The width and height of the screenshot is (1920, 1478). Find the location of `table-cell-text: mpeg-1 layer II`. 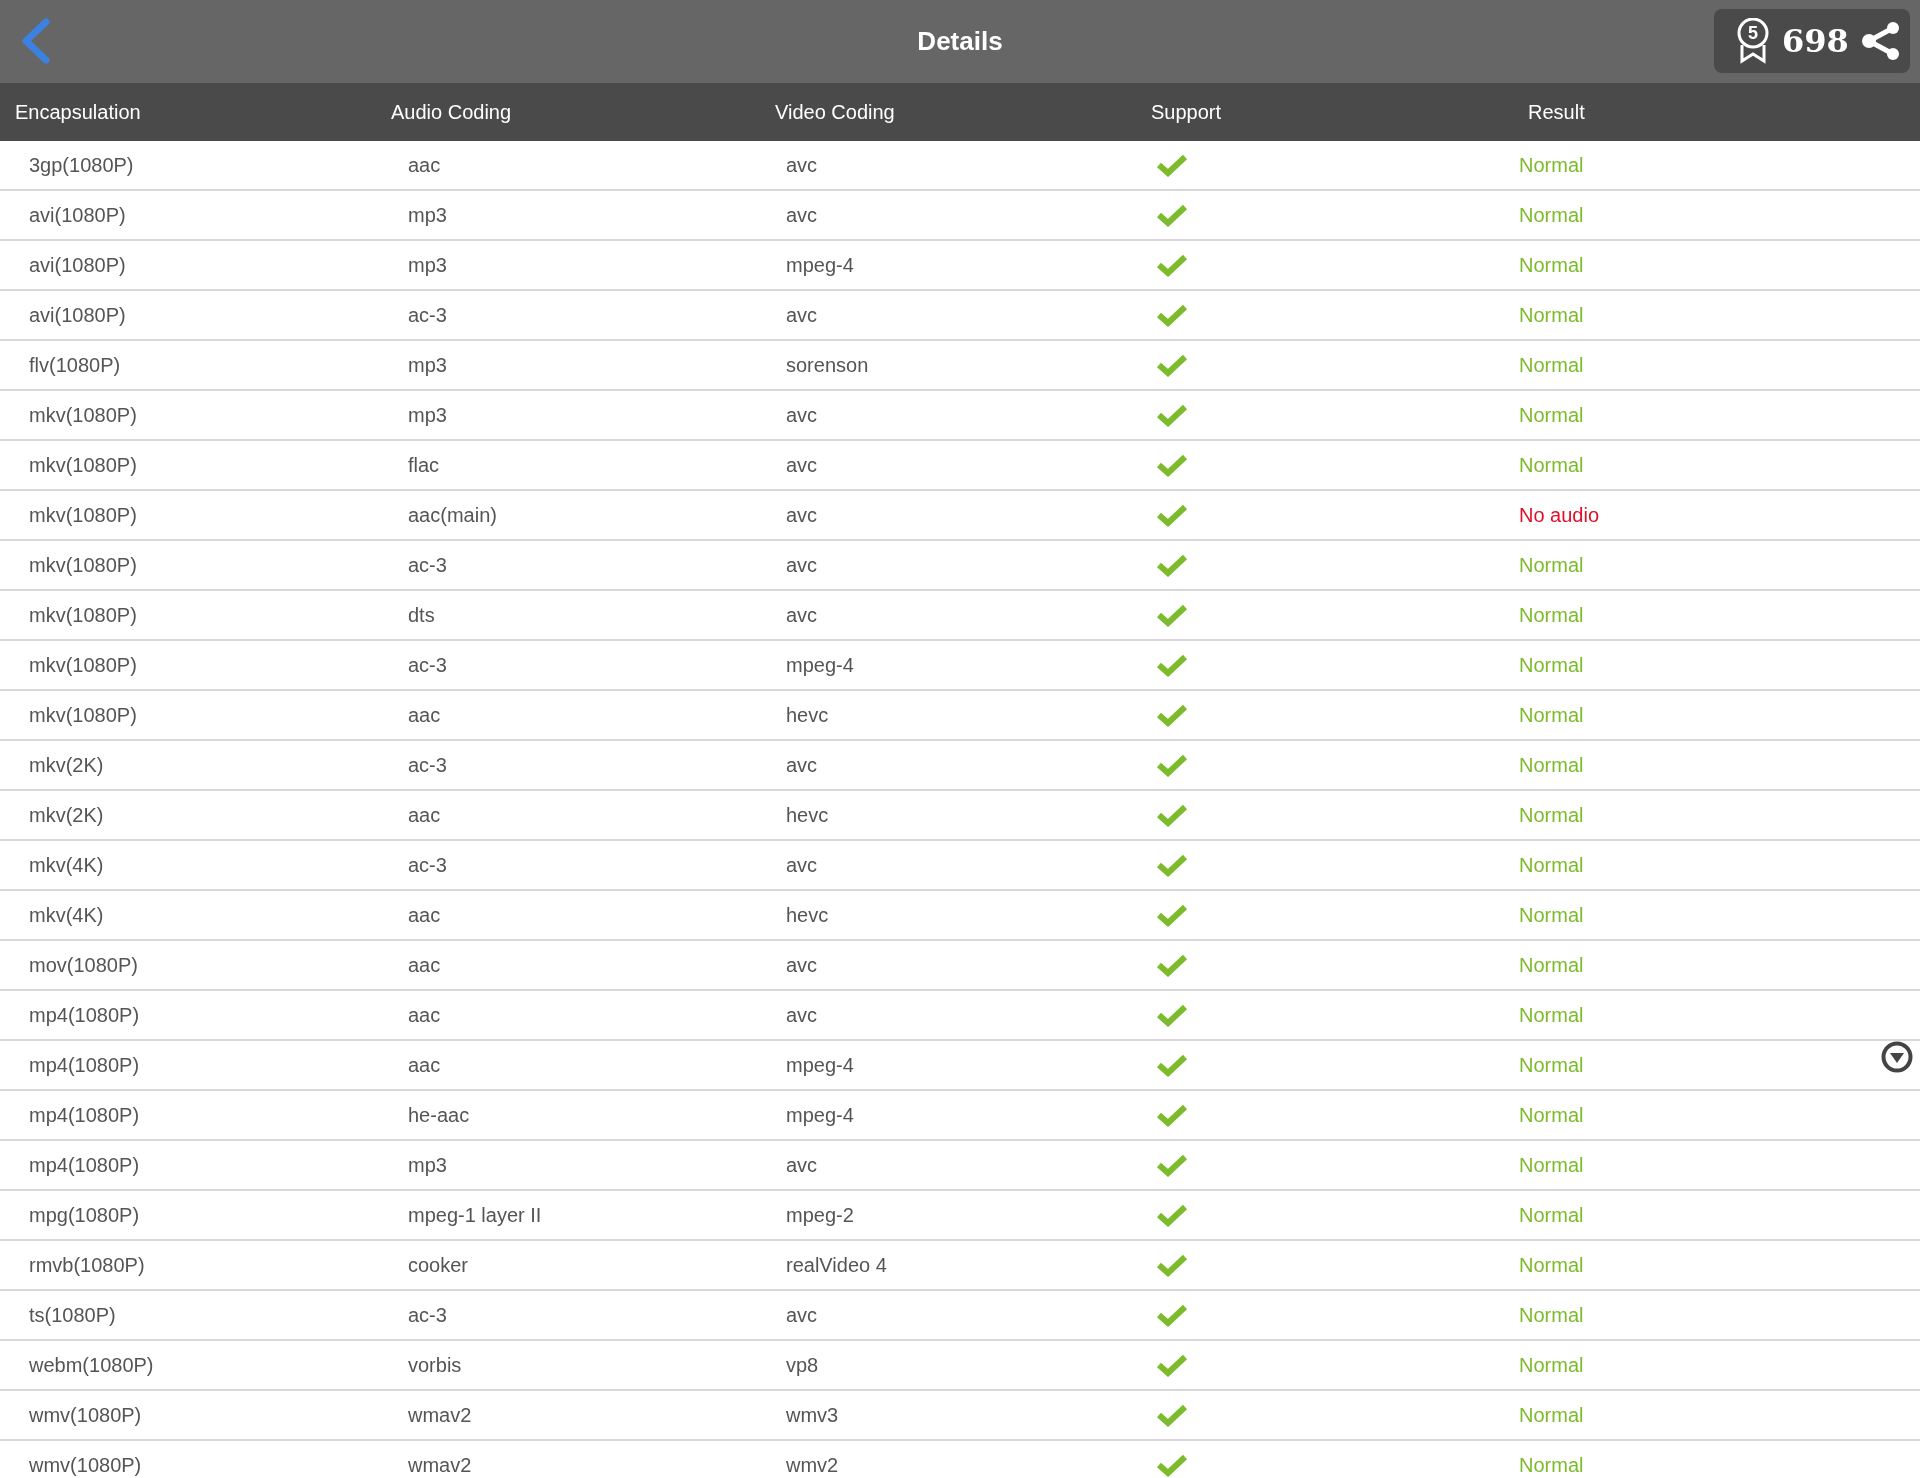

table-cell-text: mpeg-1 layer II is located at coordinates (474, 1215).